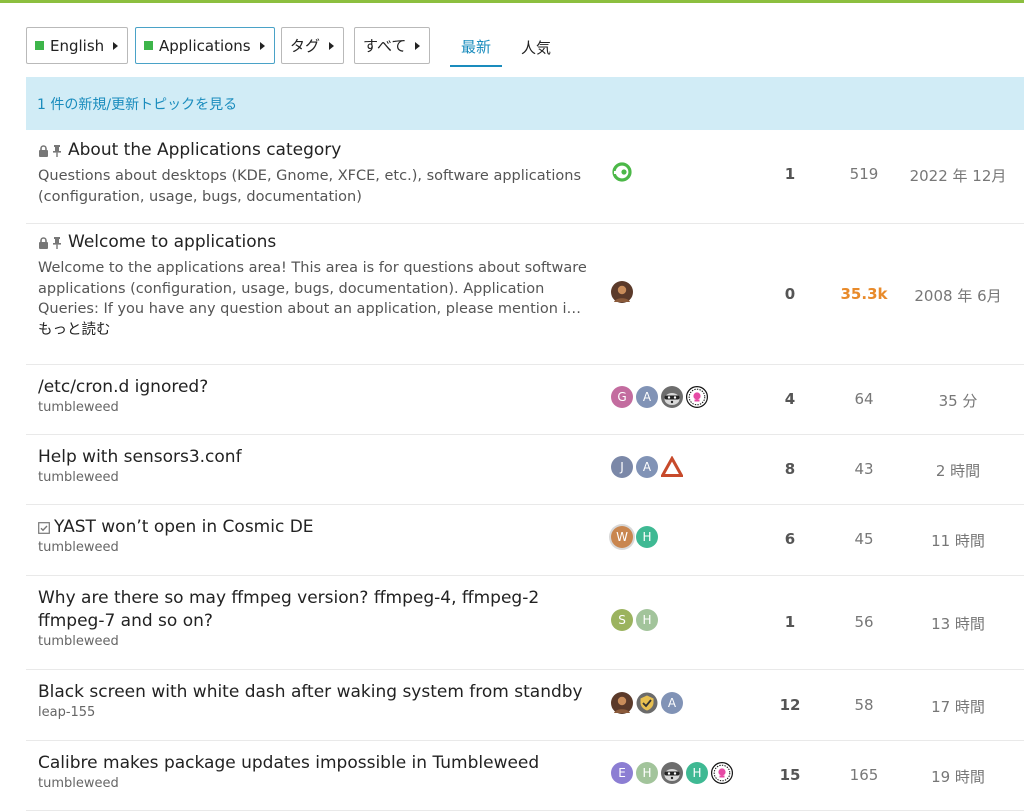 The height and width of the screenshot is (811, 1024). I want to click on category-dropdown: Applications, so click(205, 45).